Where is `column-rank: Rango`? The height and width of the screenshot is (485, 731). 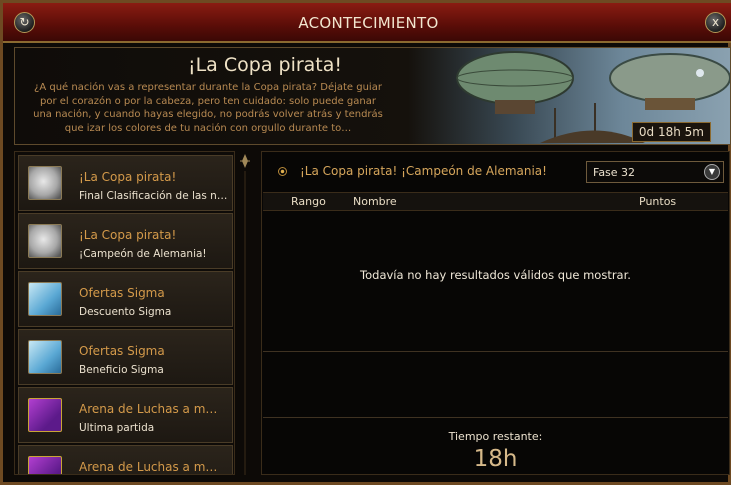 column-rank: Rango is located at coordinates (308, 201).